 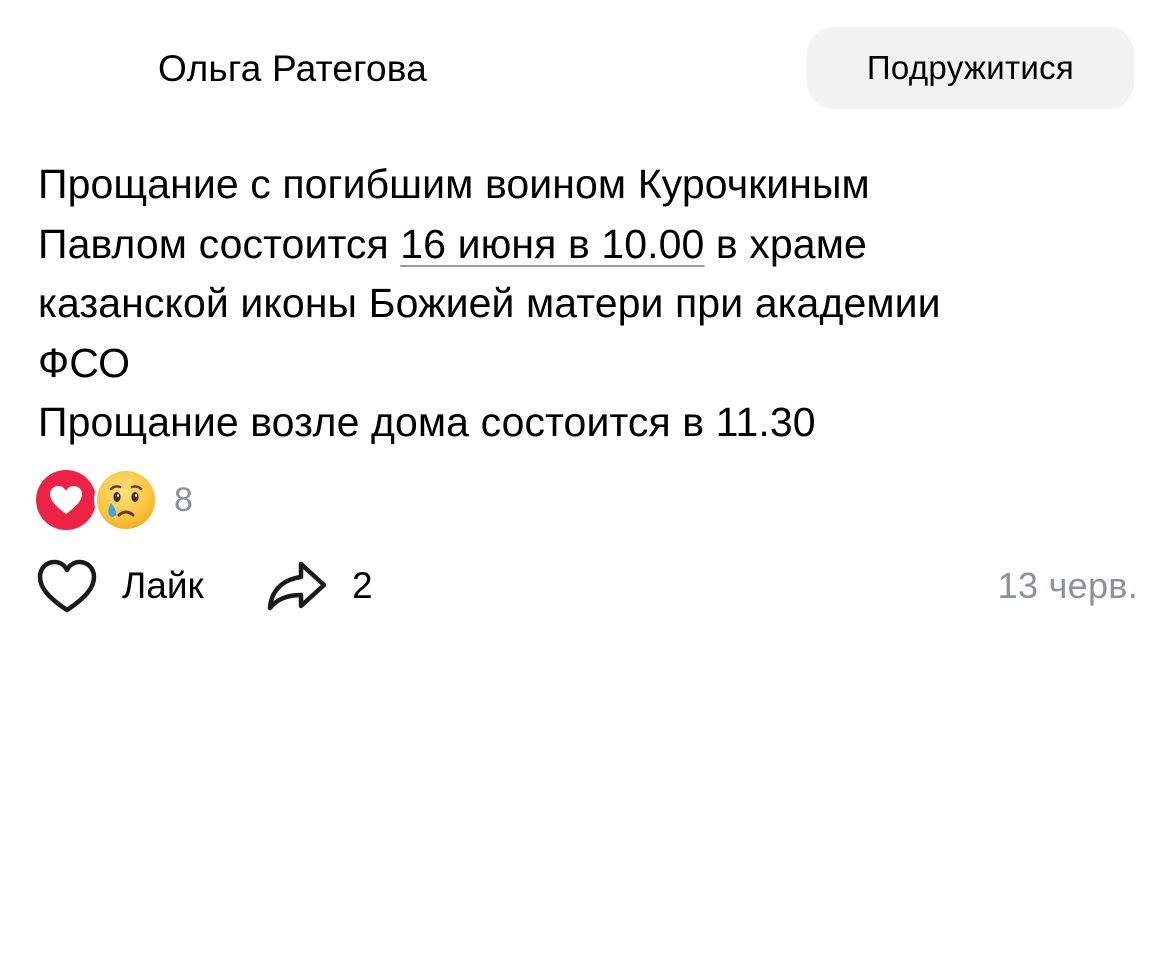 I want to click on post-text-line: Прощание возле дома состоится в 11.30, so click(x=427, y=422).